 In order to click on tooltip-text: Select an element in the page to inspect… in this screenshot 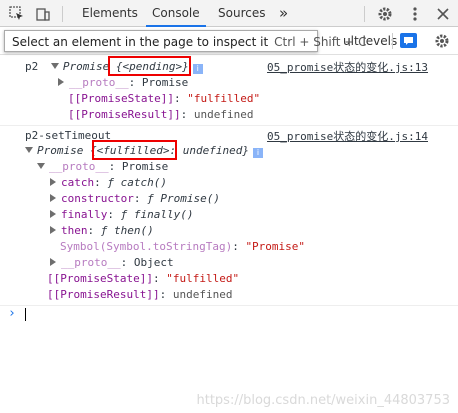, I will do `click(140, 42)`.